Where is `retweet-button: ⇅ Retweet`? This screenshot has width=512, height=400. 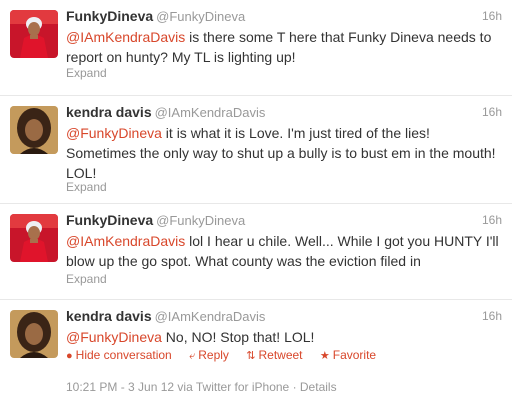 retweet-button: ⇅ Retweet is located at coordinates (274, 355).